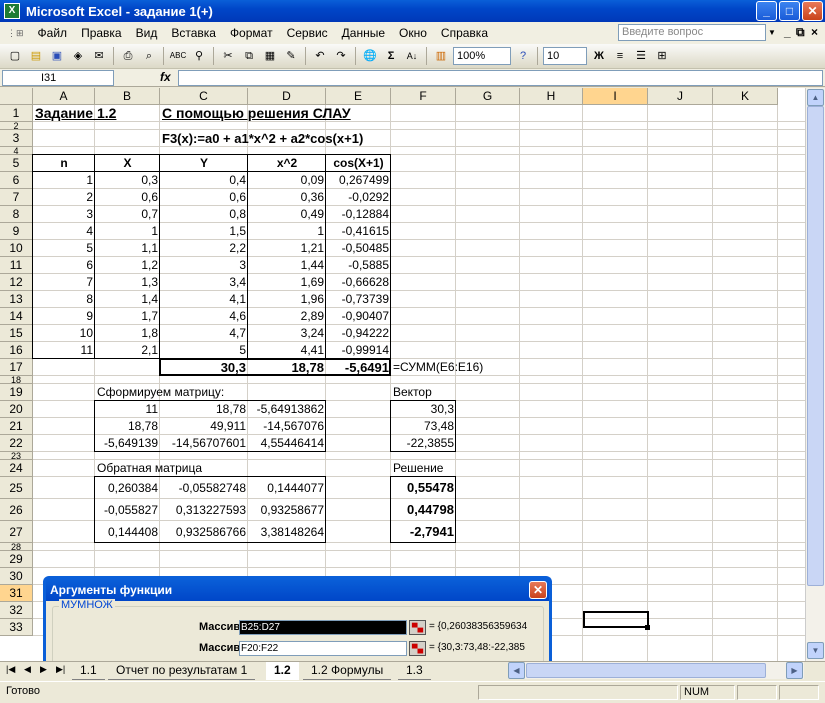 The image size is (825, 703). I want to click on ask-question-input: Введите вопрос, so click(692, 32).